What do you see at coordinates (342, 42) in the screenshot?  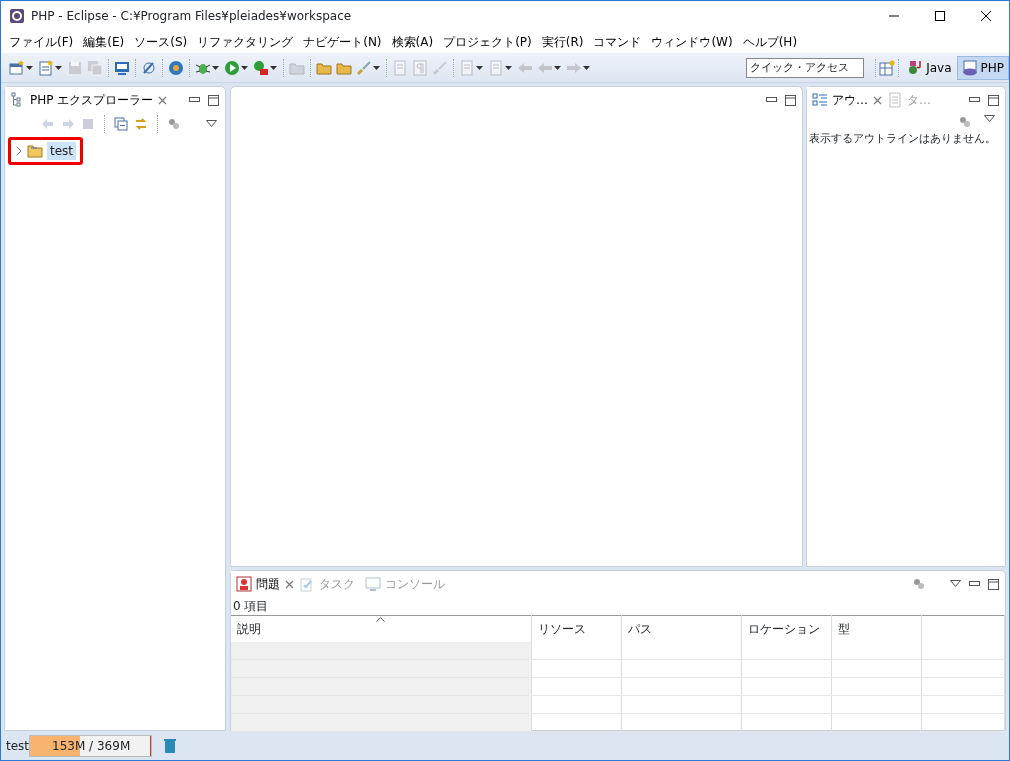 I see `menu-item: ナビゲート(N)` at bounding box center [342, 42].